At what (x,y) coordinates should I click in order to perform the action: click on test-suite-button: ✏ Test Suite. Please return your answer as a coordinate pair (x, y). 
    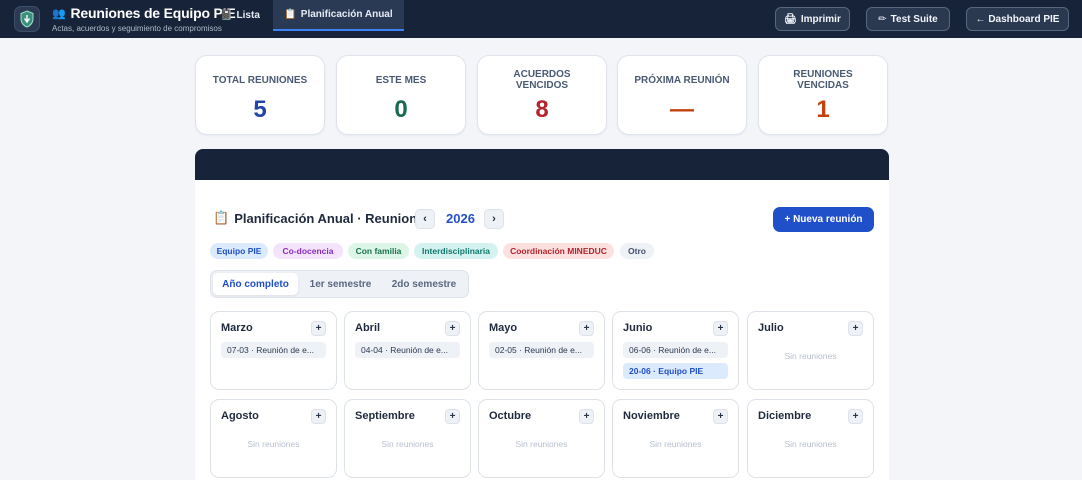
    Looking at the image, I should click on (908, 19).